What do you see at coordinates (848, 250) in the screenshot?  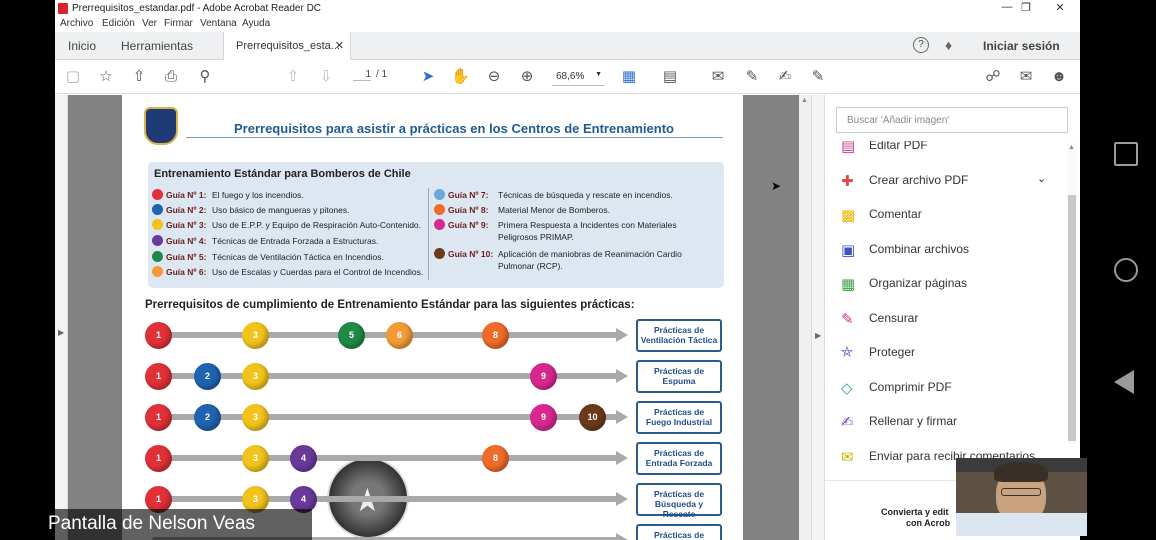 I see `combine-files-icon: ▣` at bounding box center [848, 250].